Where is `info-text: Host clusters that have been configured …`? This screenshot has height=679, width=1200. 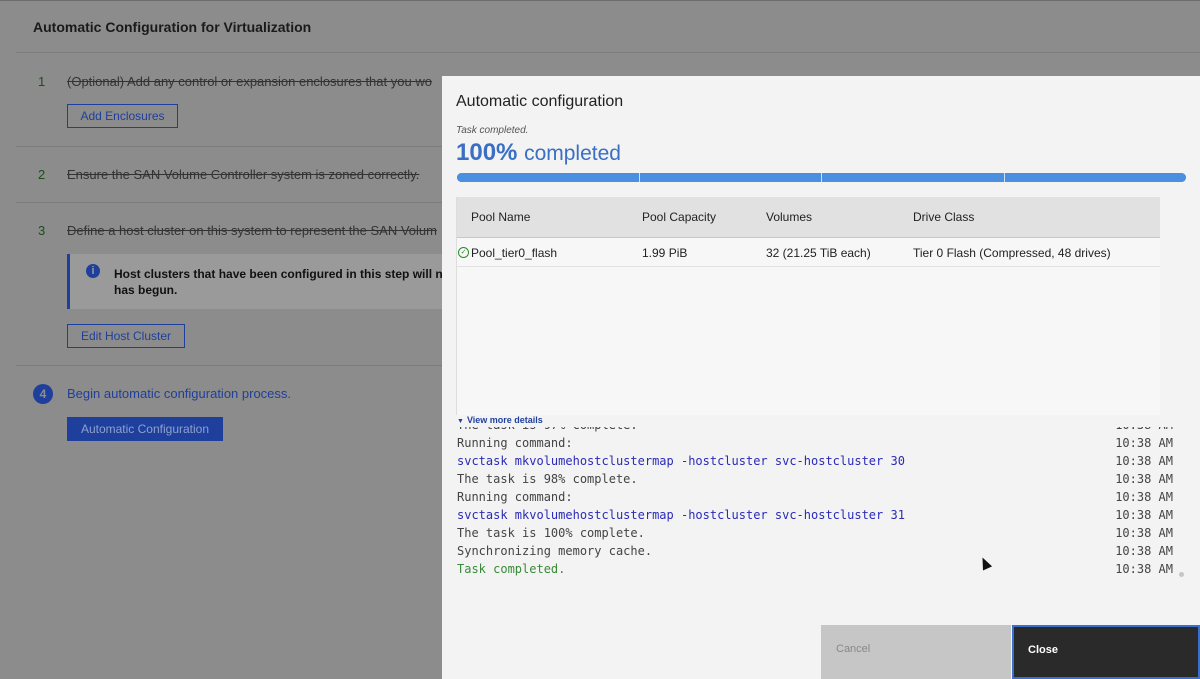
info-text: Host clusters that have been configured … is located at coordinates (278, 282).